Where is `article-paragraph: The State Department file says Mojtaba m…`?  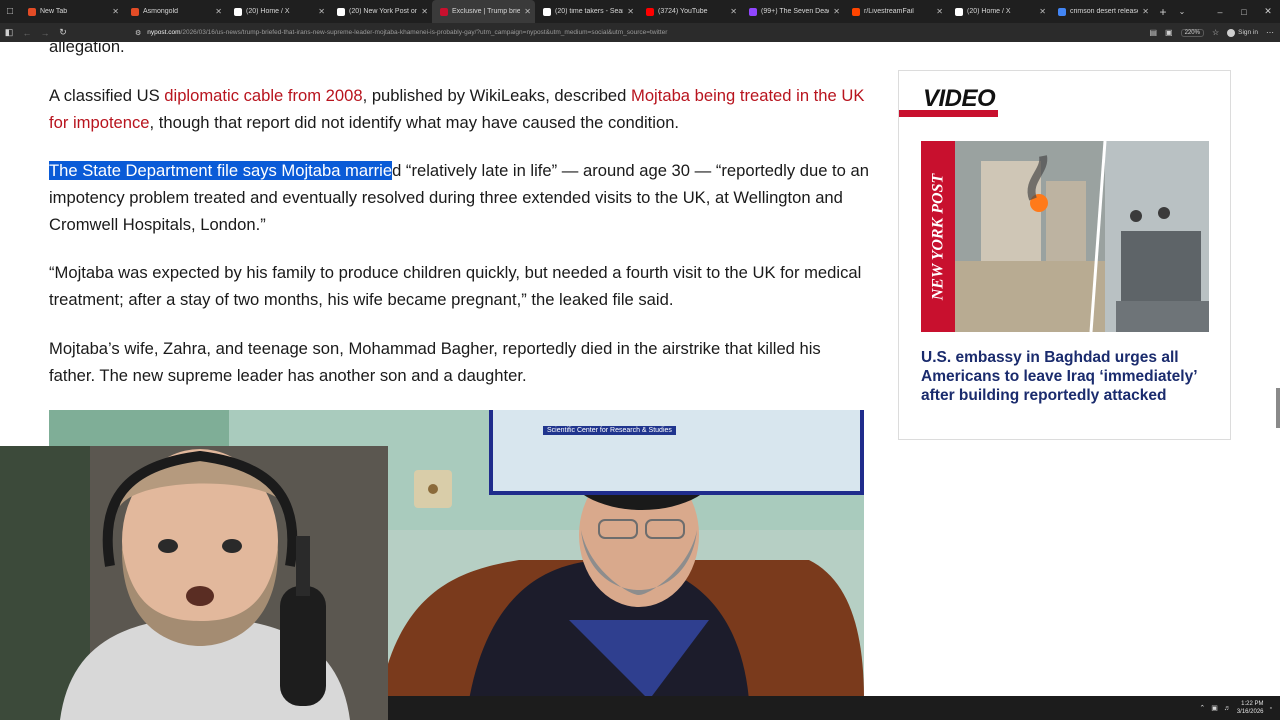 article-paragraph: The State Department file says Mojtaba m… is located at coordinates (459, 197).